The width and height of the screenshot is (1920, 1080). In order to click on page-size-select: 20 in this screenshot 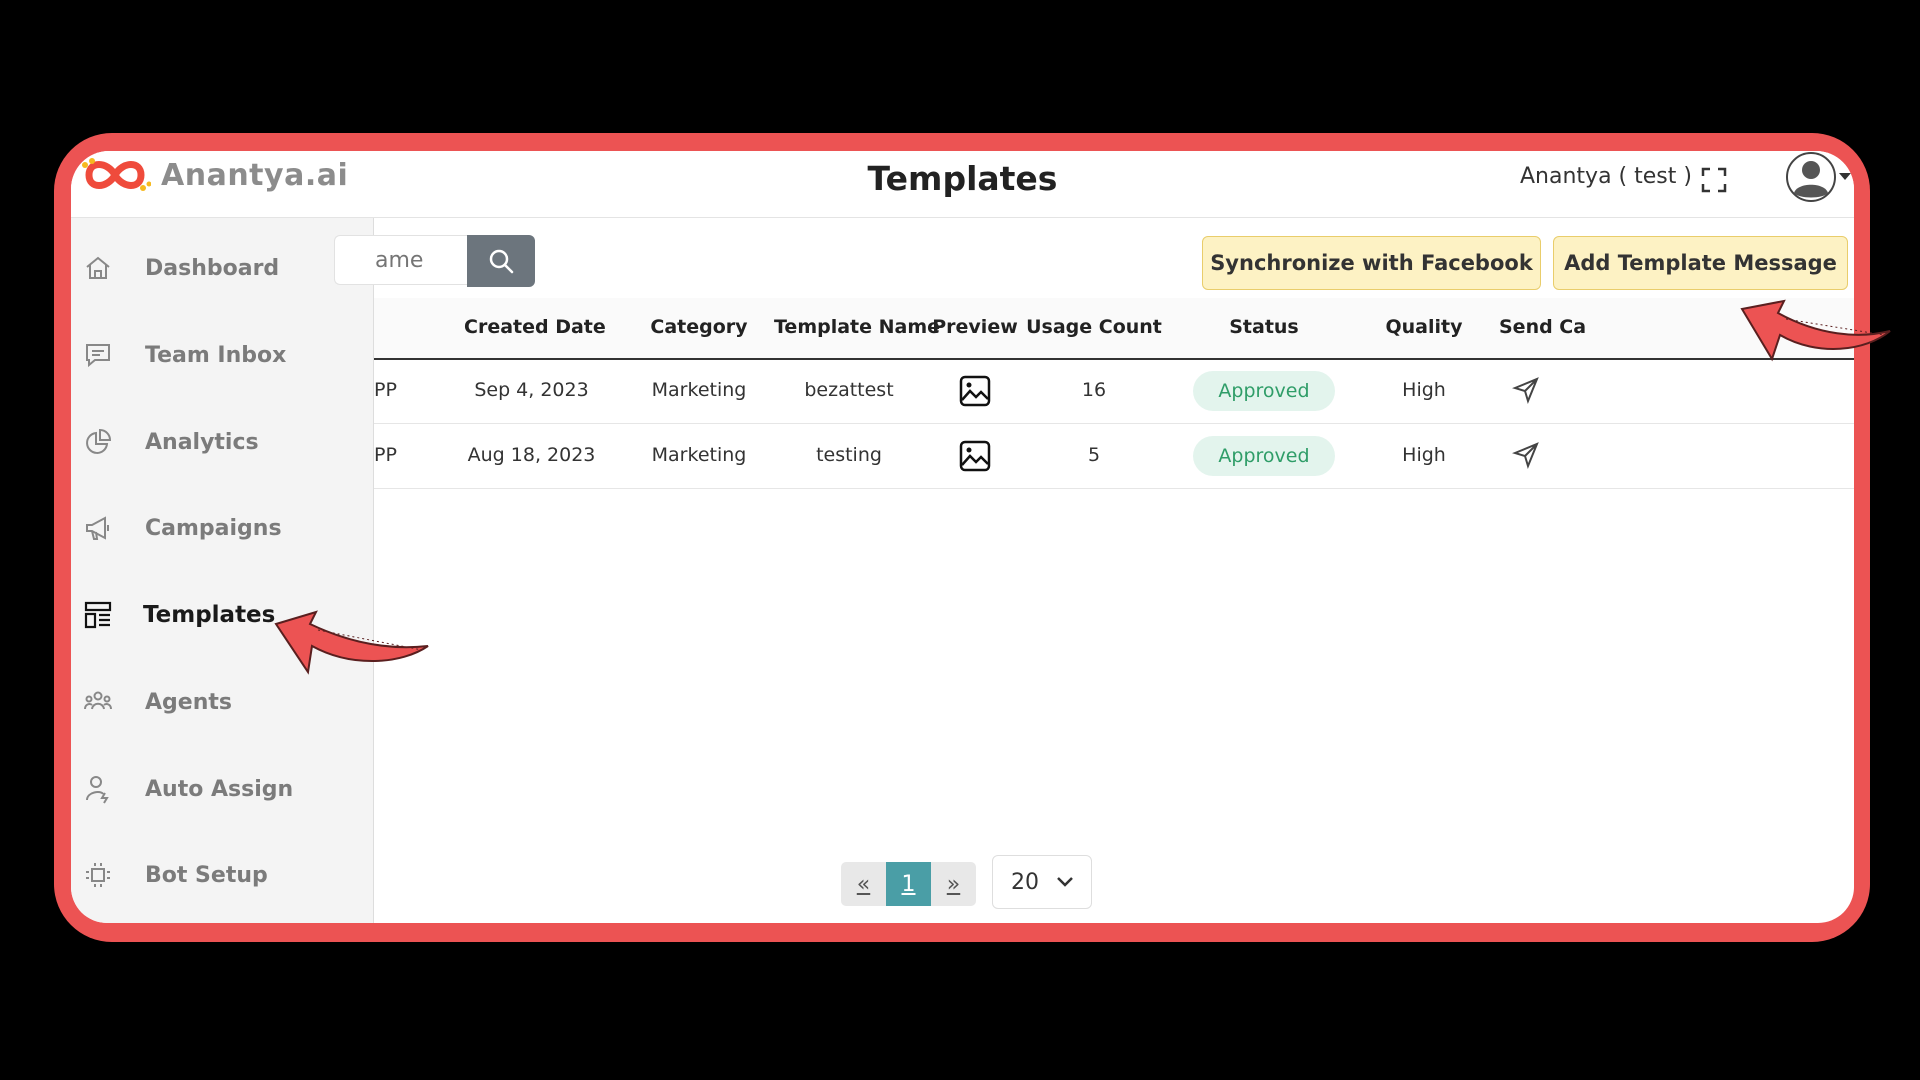, I will do `click(1042, 882)`.